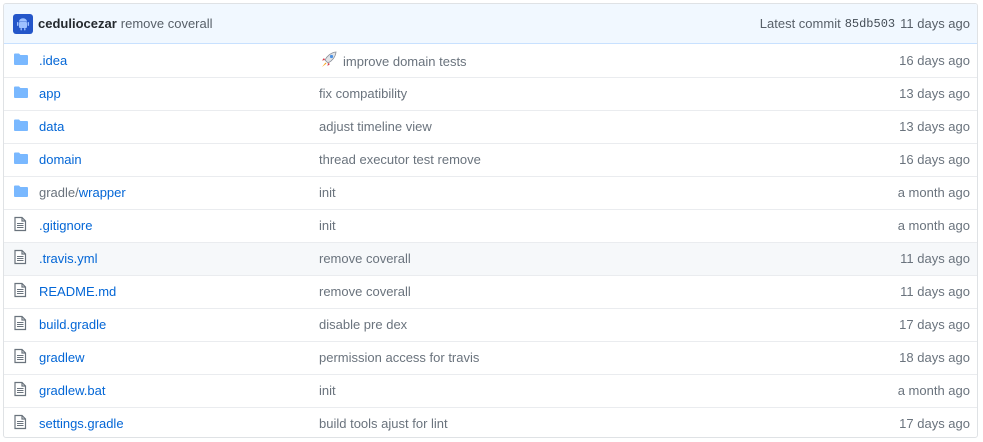 The height and width of the screenshot is (442, 983). I want to click on commit-message-link: improve domain tests, so click(405, 61).